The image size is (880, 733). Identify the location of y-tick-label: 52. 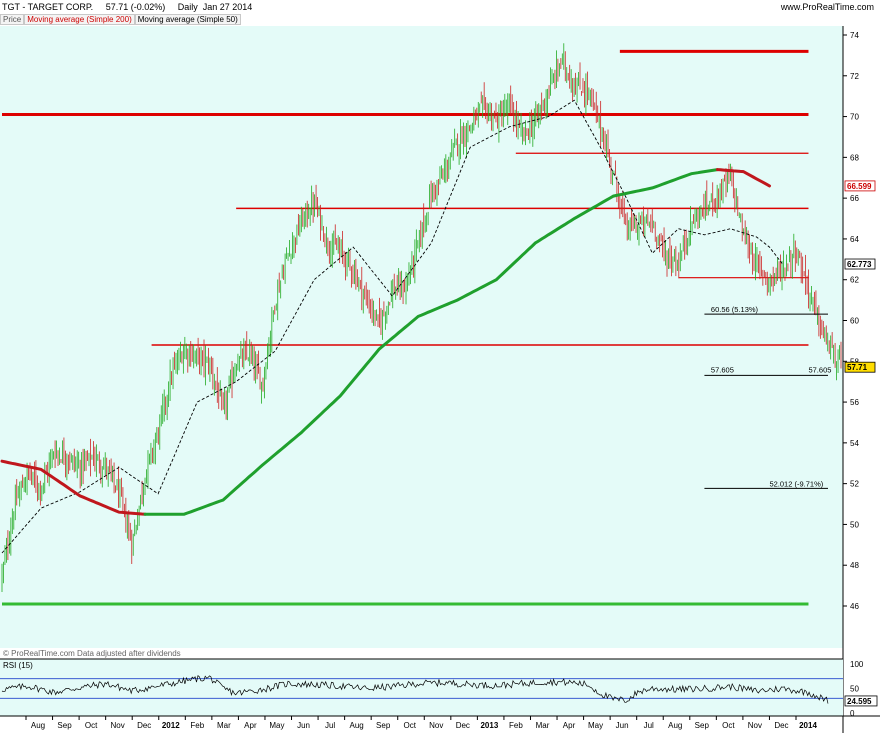
(854, 484).